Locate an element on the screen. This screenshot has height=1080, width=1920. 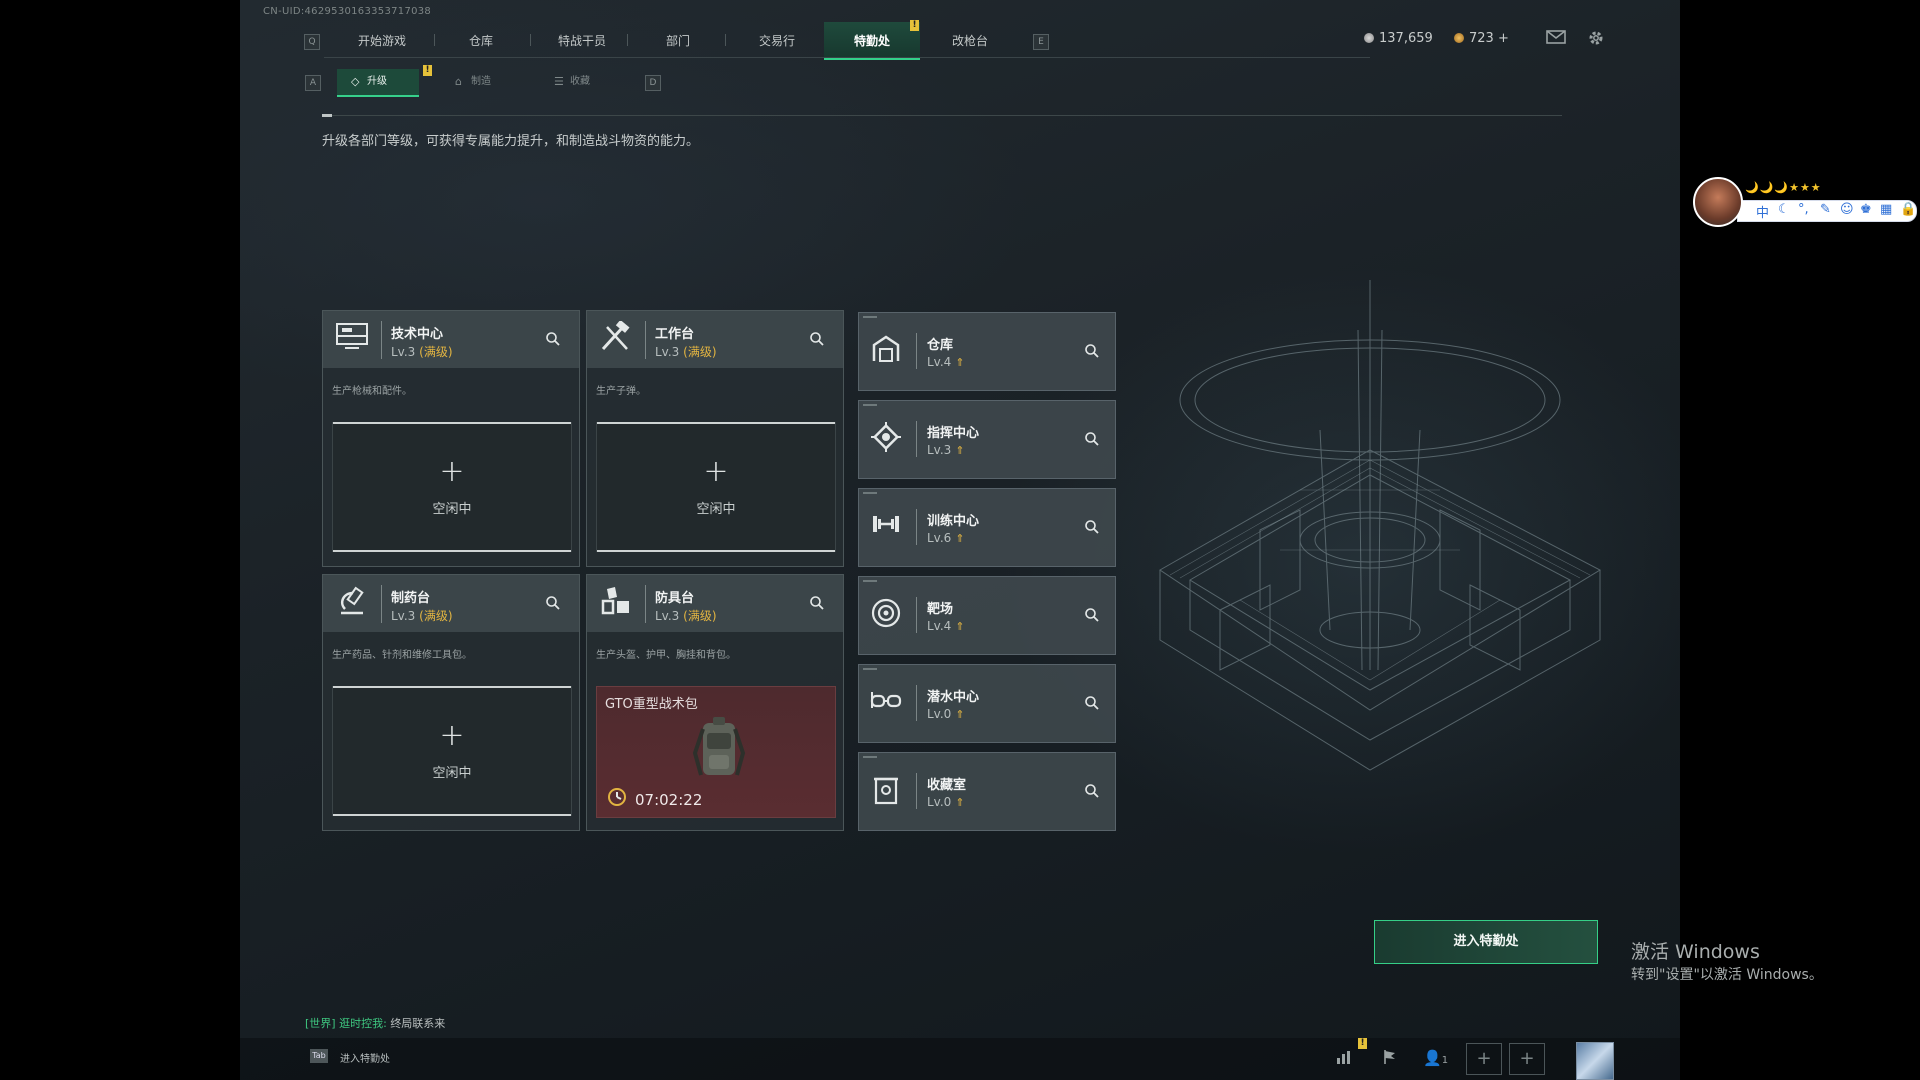
ime-bar: 中 ☾ °, ✎ ☺ ♚ ▦ 🔒 is located at coordinates (1827, 211).